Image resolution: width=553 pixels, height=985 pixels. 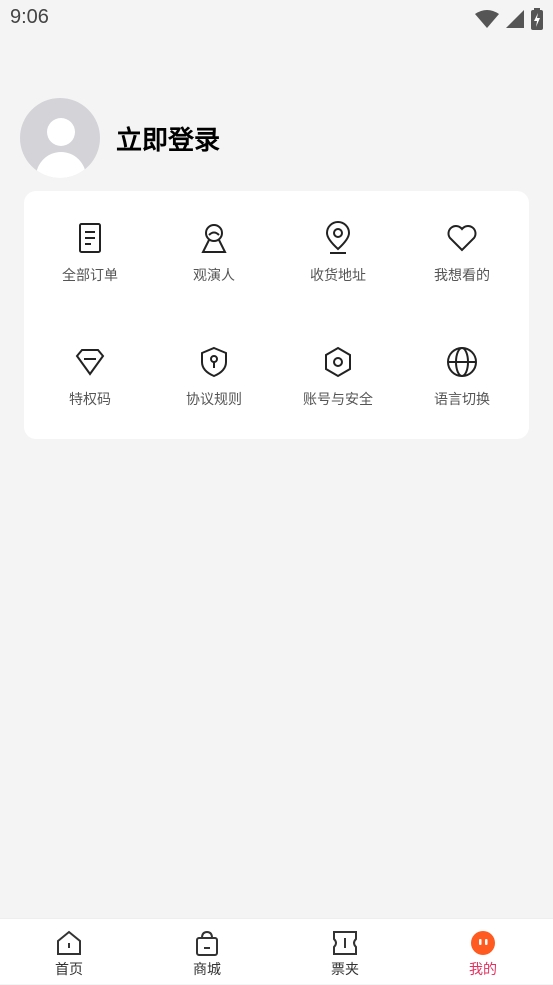 I want to click on menu-label: 全部订单, so click(x=90, y=276).